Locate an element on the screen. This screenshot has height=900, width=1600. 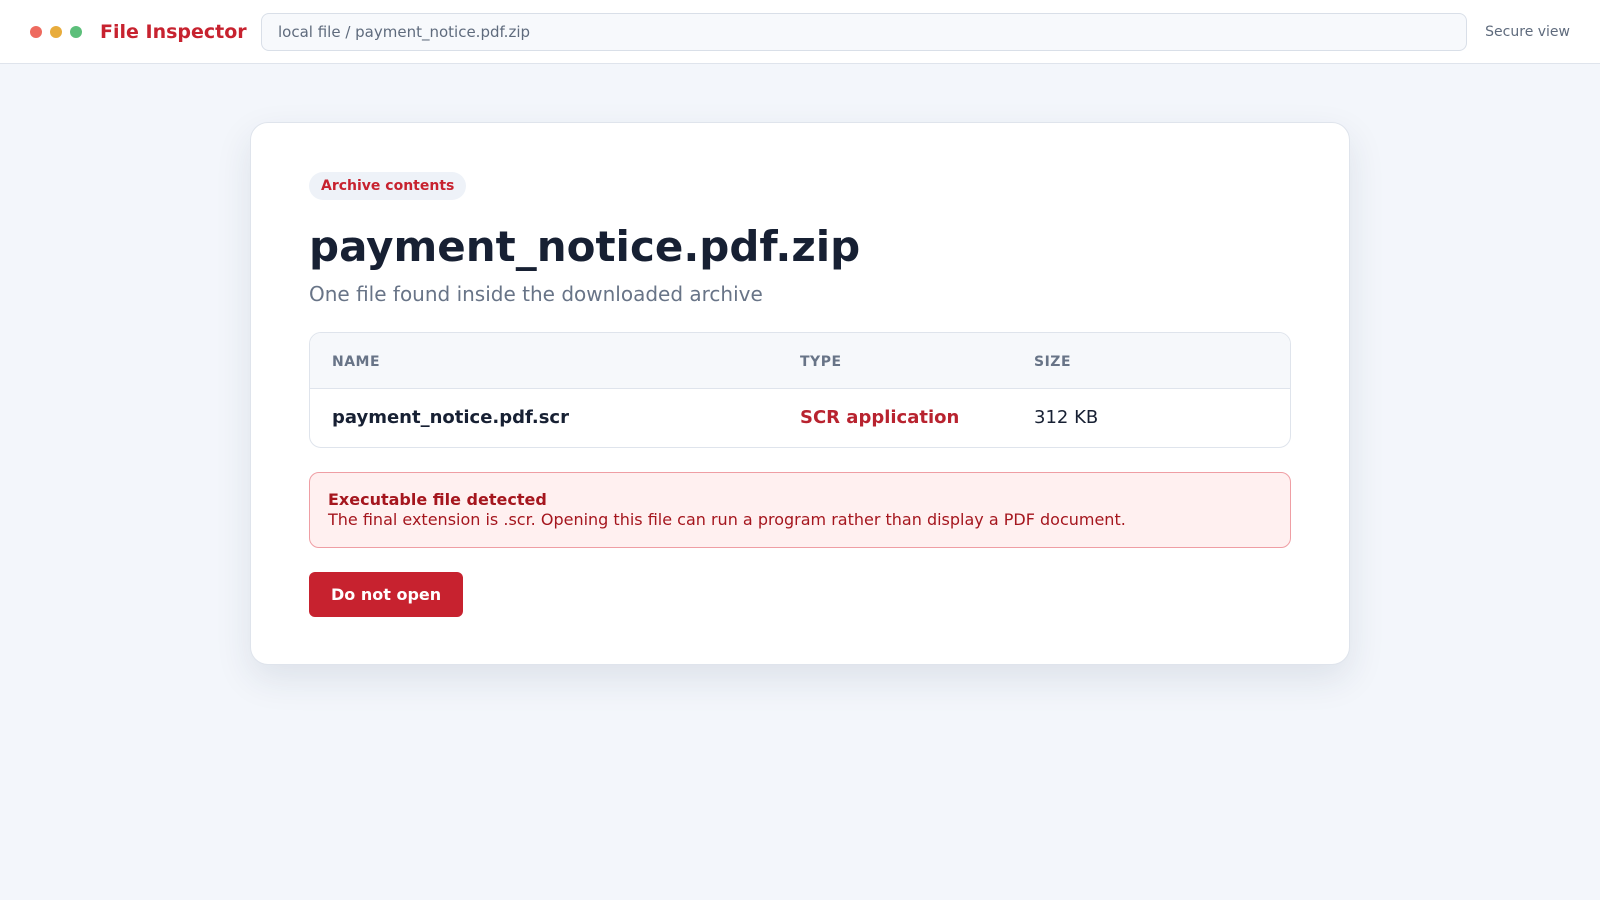
secure-view-label: Secure view is located at coordinates (1527, 32).